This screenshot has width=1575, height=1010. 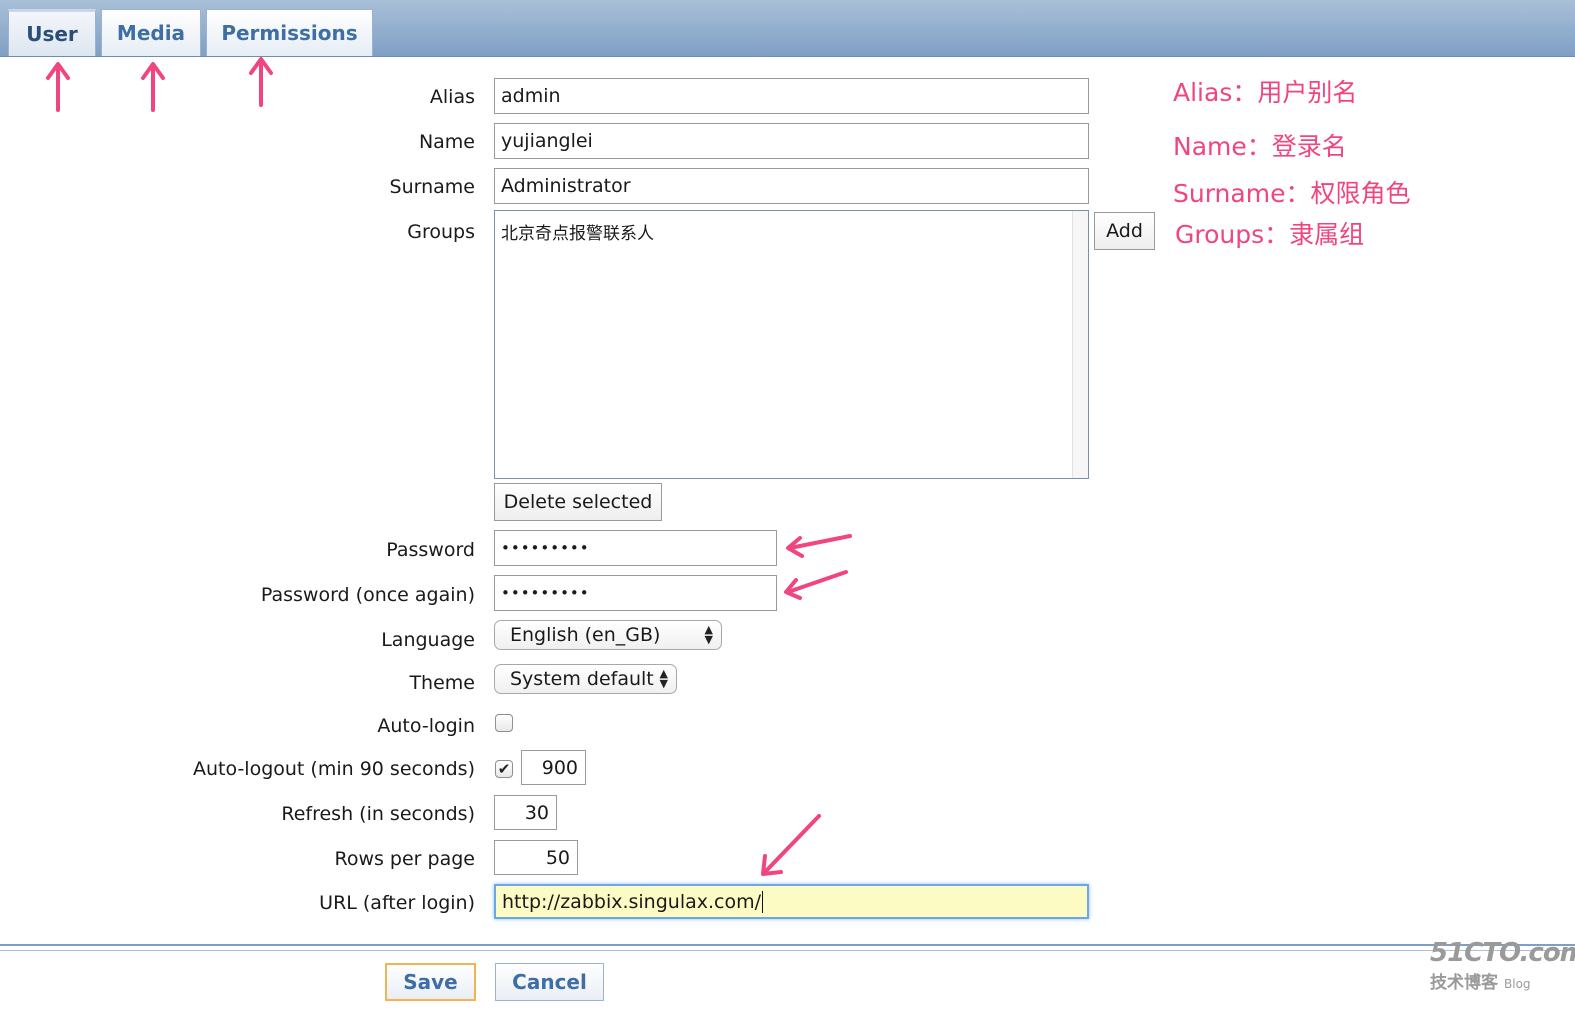 I want to click on url-value: http://zabbix.singulax.com/, so click(x=632, y=901).